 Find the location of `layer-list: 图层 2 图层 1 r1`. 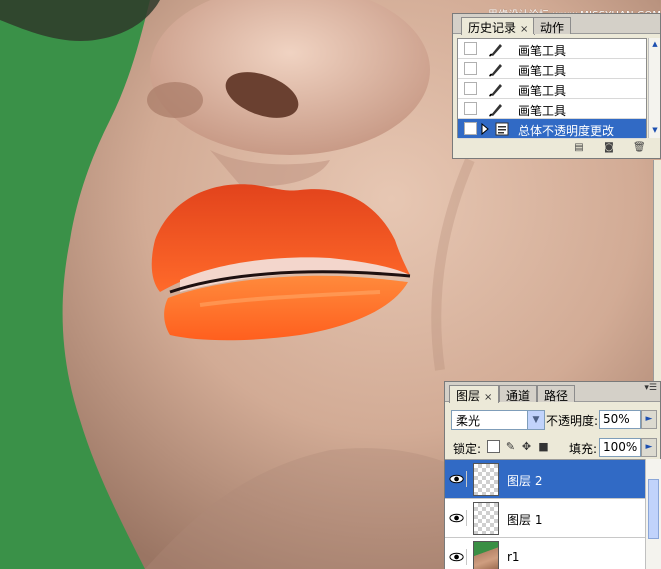

layer-list: 图层 2 图层 1 r1 is located at coordinates (545, 514).